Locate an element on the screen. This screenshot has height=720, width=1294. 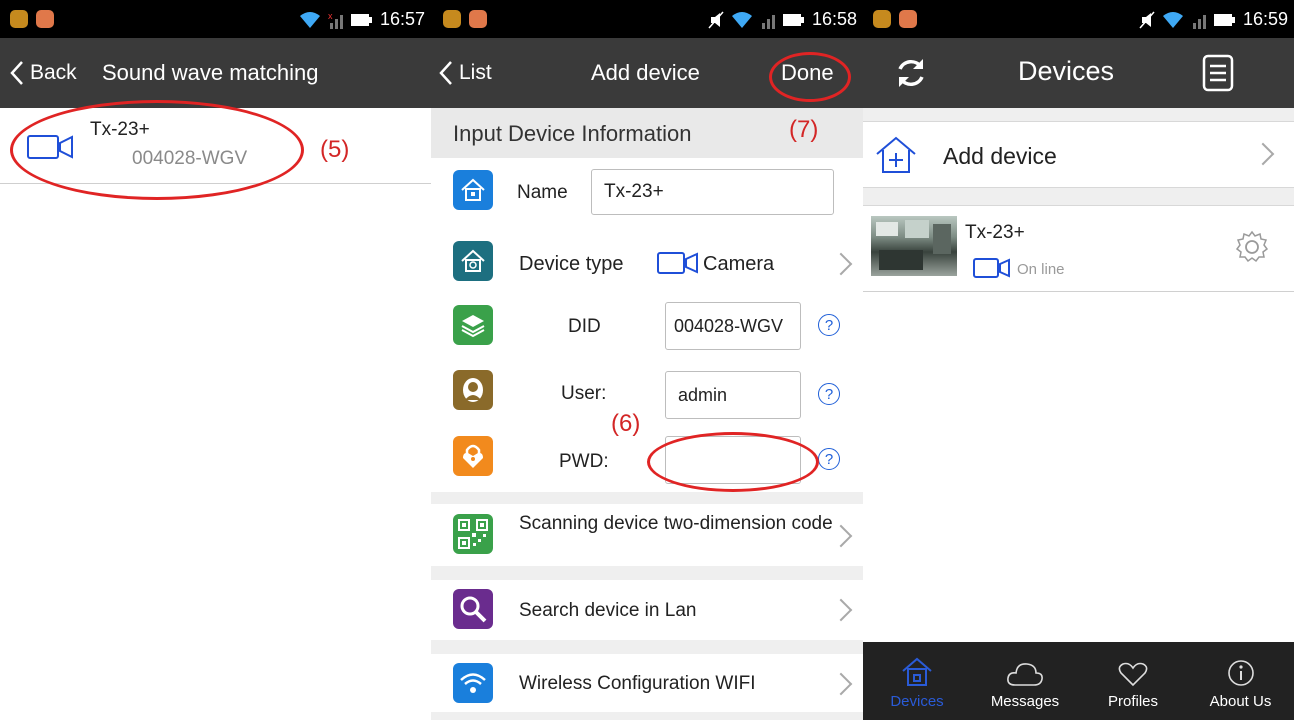
annotation-label: (6) is located at coordinates (626, 423).